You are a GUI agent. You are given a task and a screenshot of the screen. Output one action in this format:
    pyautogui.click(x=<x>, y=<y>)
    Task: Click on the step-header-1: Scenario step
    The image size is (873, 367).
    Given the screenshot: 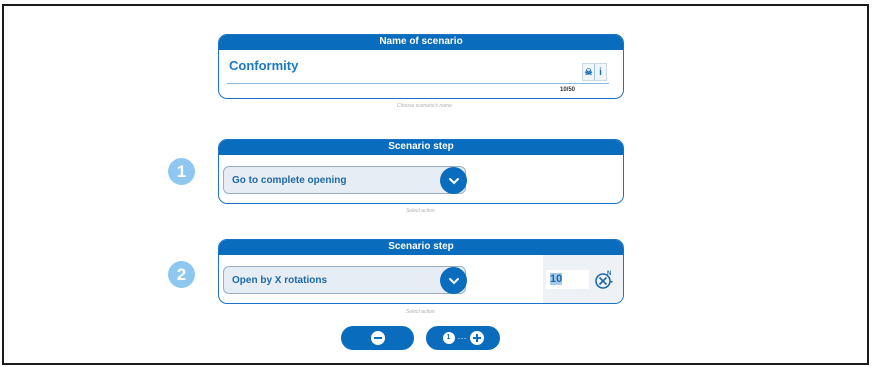 What is the action you would take?
    pyautogui.click(x=421, y=147)
    